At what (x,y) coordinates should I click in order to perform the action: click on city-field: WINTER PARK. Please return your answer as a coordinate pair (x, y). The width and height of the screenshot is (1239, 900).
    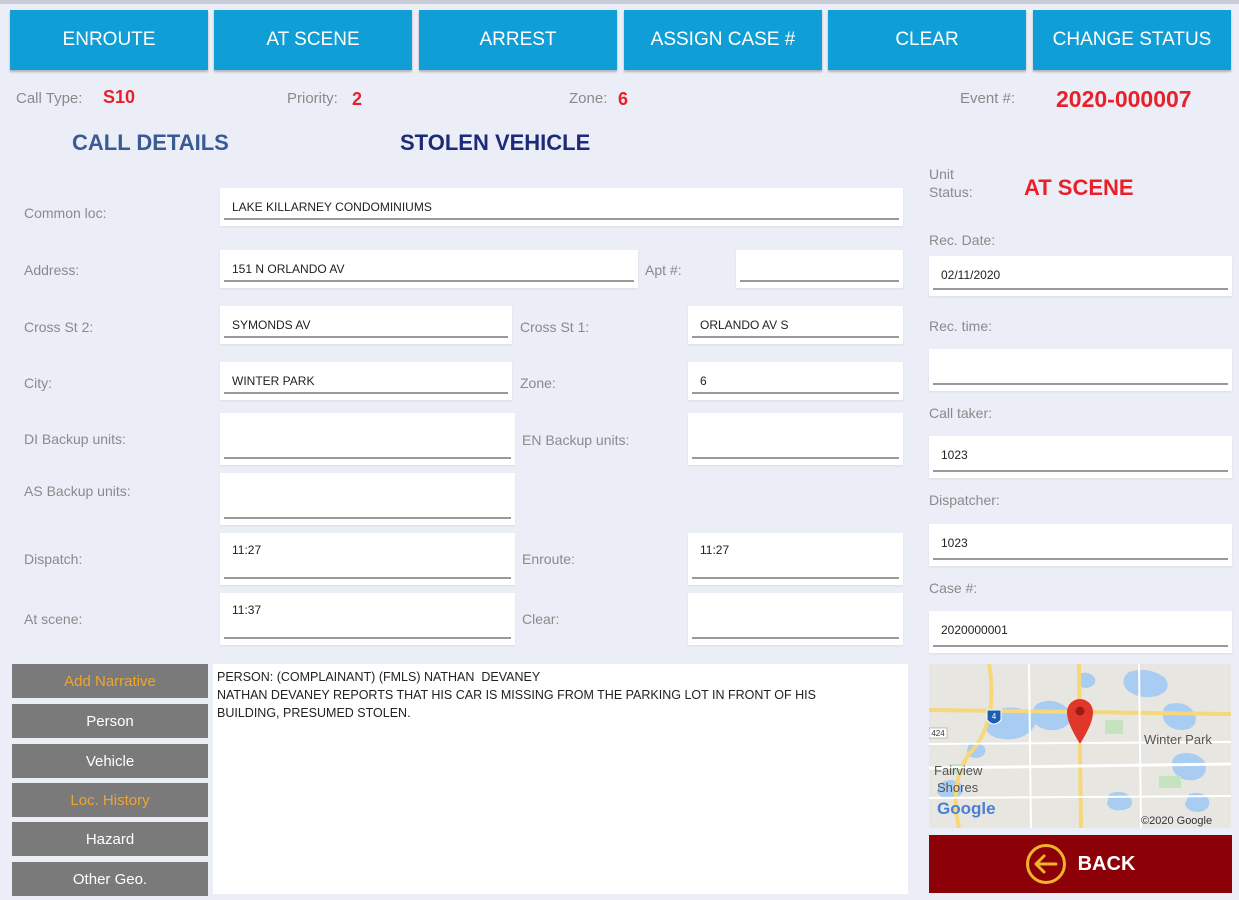
    Looking at the image, I should click on (366, 381).